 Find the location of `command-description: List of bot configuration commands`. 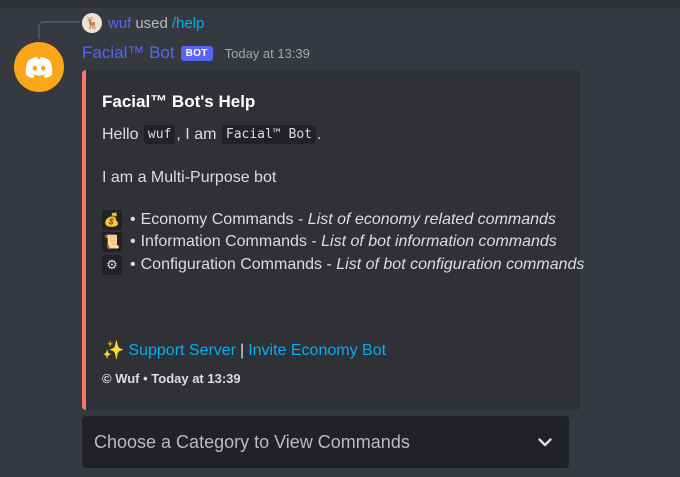

command-description: List of bot configuration commands is located at coordinates (460, 264).